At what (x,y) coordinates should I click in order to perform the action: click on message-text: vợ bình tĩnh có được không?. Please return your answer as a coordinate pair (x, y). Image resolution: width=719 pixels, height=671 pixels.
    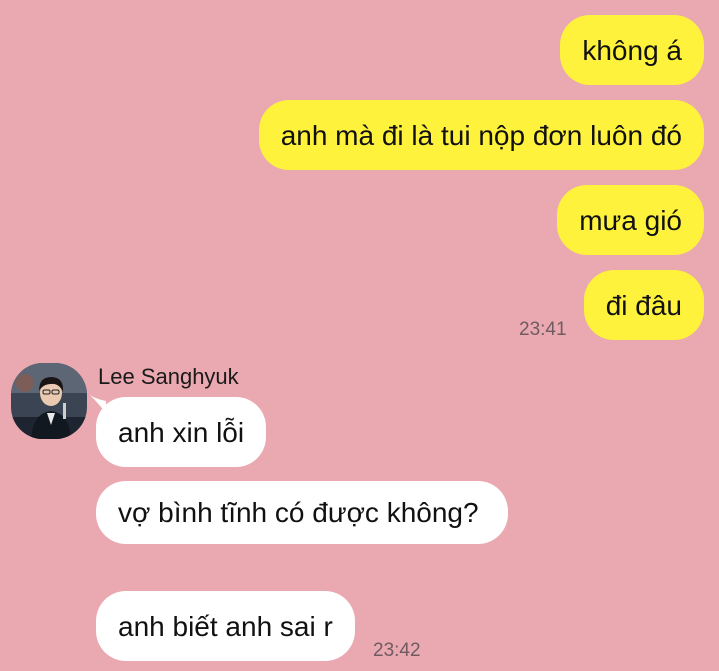
    Looking at the image, I should click on (298, 512).